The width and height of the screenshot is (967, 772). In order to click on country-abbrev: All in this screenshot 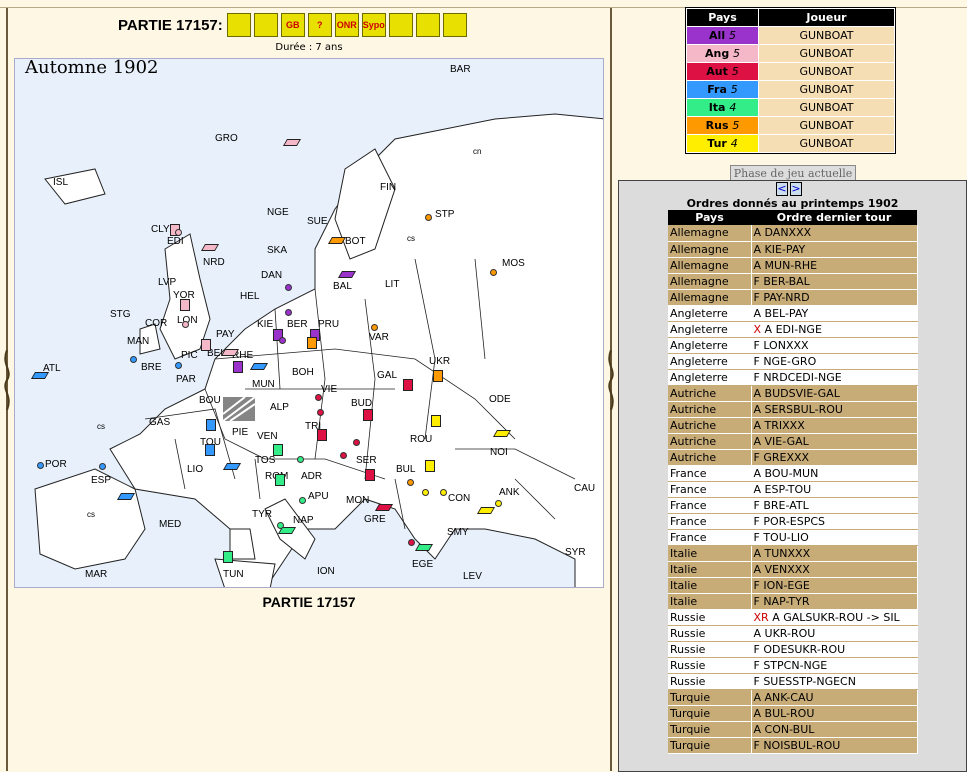, I will do `click(717, 35)`.